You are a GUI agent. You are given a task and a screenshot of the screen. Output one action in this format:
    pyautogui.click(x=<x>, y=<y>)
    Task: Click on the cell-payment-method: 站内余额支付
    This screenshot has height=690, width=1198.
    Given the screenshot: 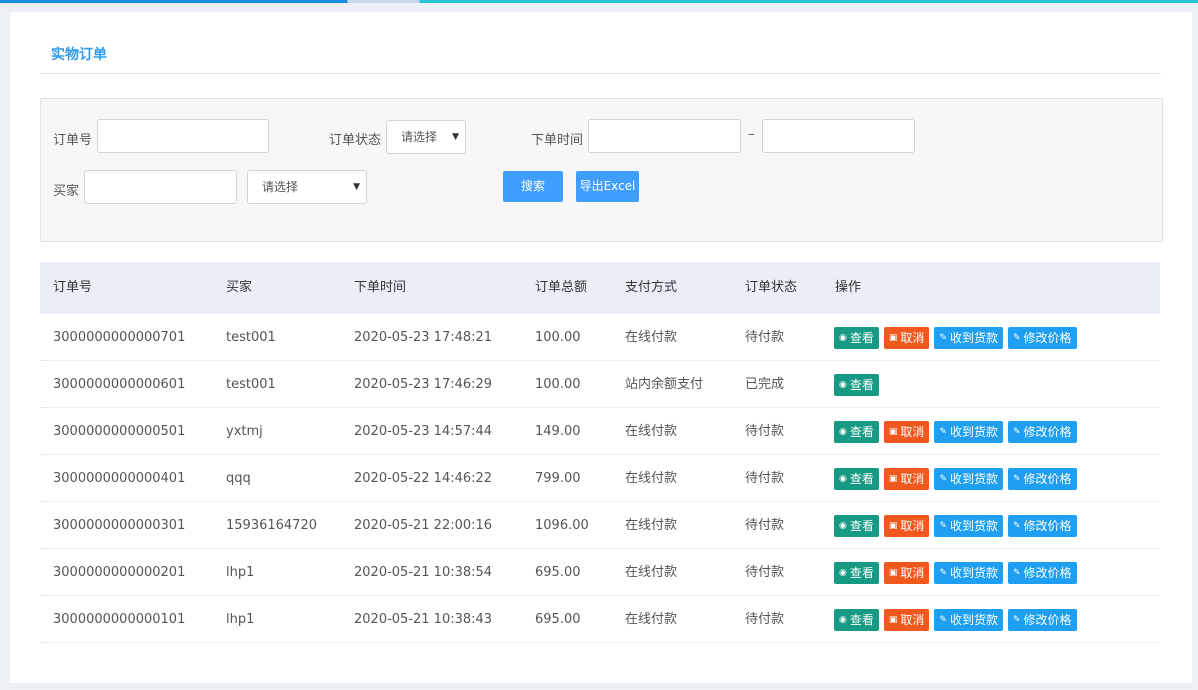 What is the action you would take?
    pyautogui.click(x=664, y=384)
    